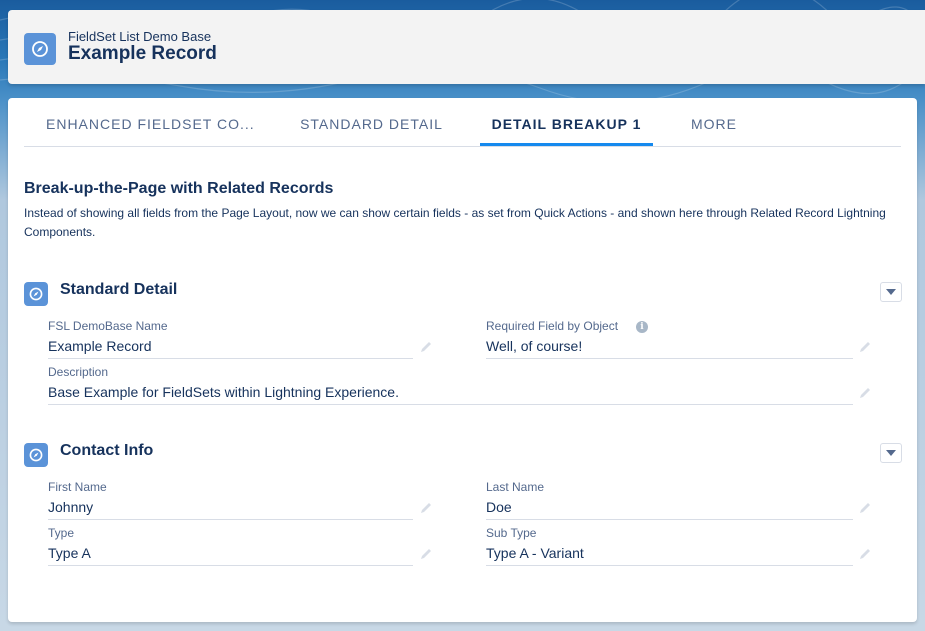 This screenshot has width=925, height=631. Describe the element at coordinates (179, 188) in the screenshot. I see `intro-heading: Break-up-the-Page with Related Records` at that location.